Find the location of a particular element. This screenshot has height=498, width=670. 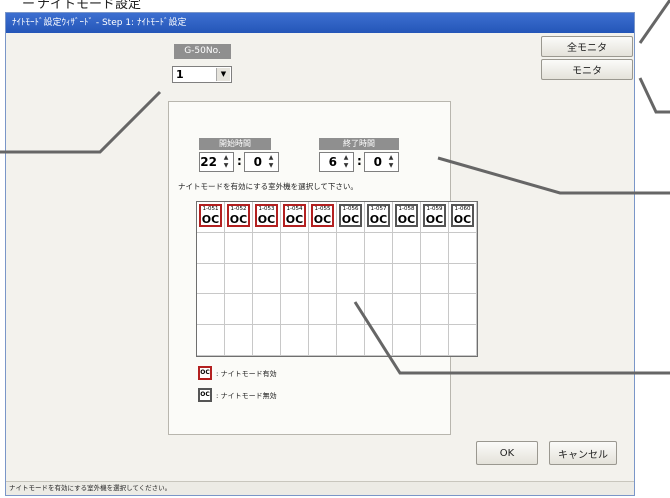

grid-cell: 1-058 OC is located at coordinates (407, 217).